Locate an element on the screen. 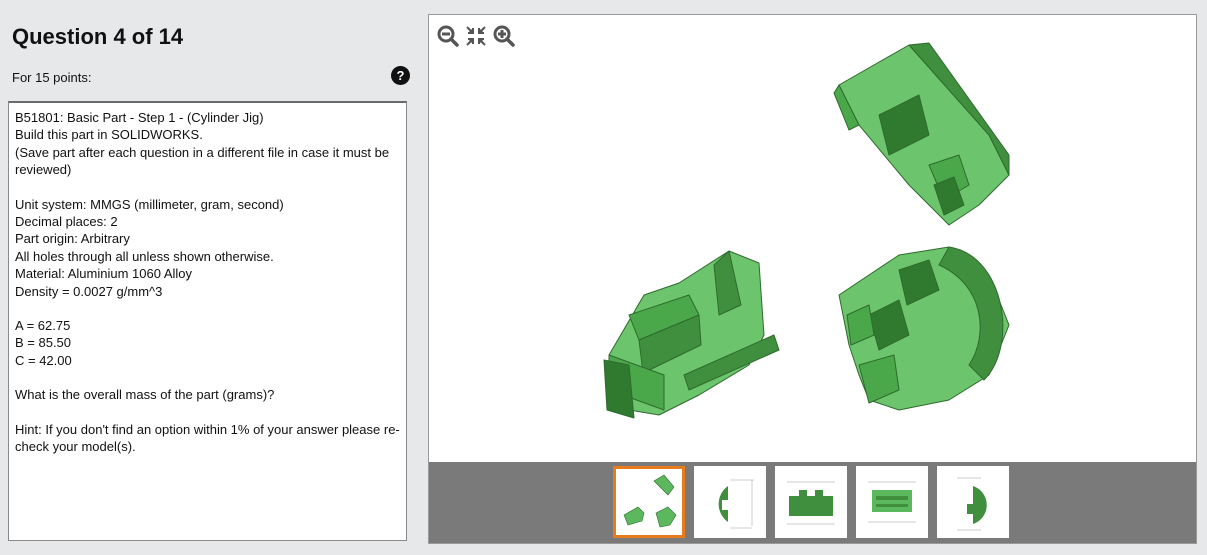 The width and height of the screenshot is (1207, 555). fit-to-screen-icon is located at coordinates (476, 36).